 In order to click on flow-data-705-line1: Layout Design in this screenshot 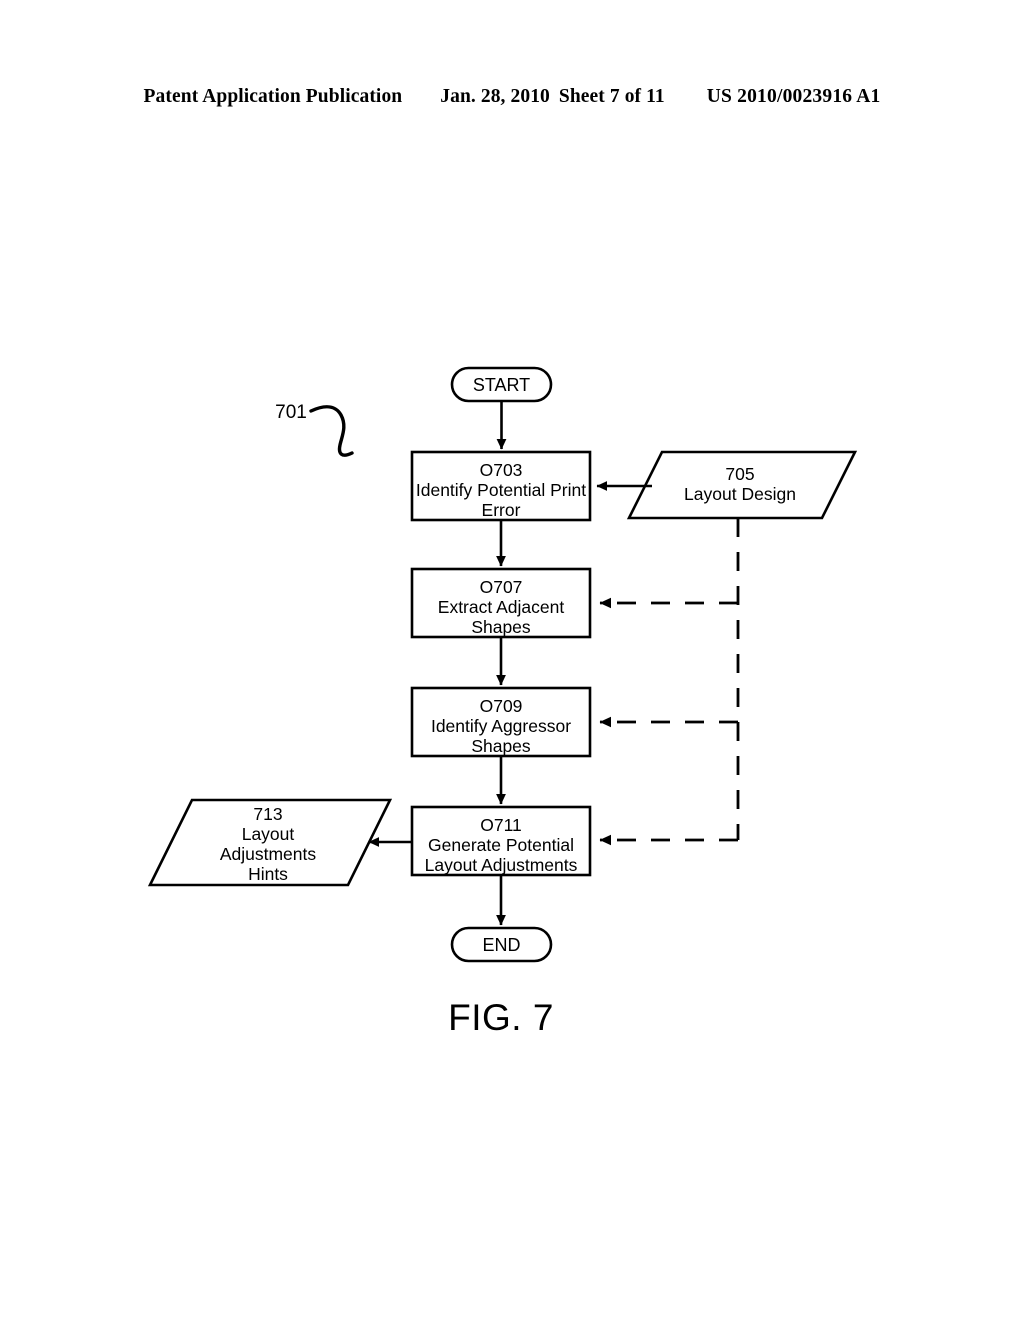, I will do `click(740, 494)`.